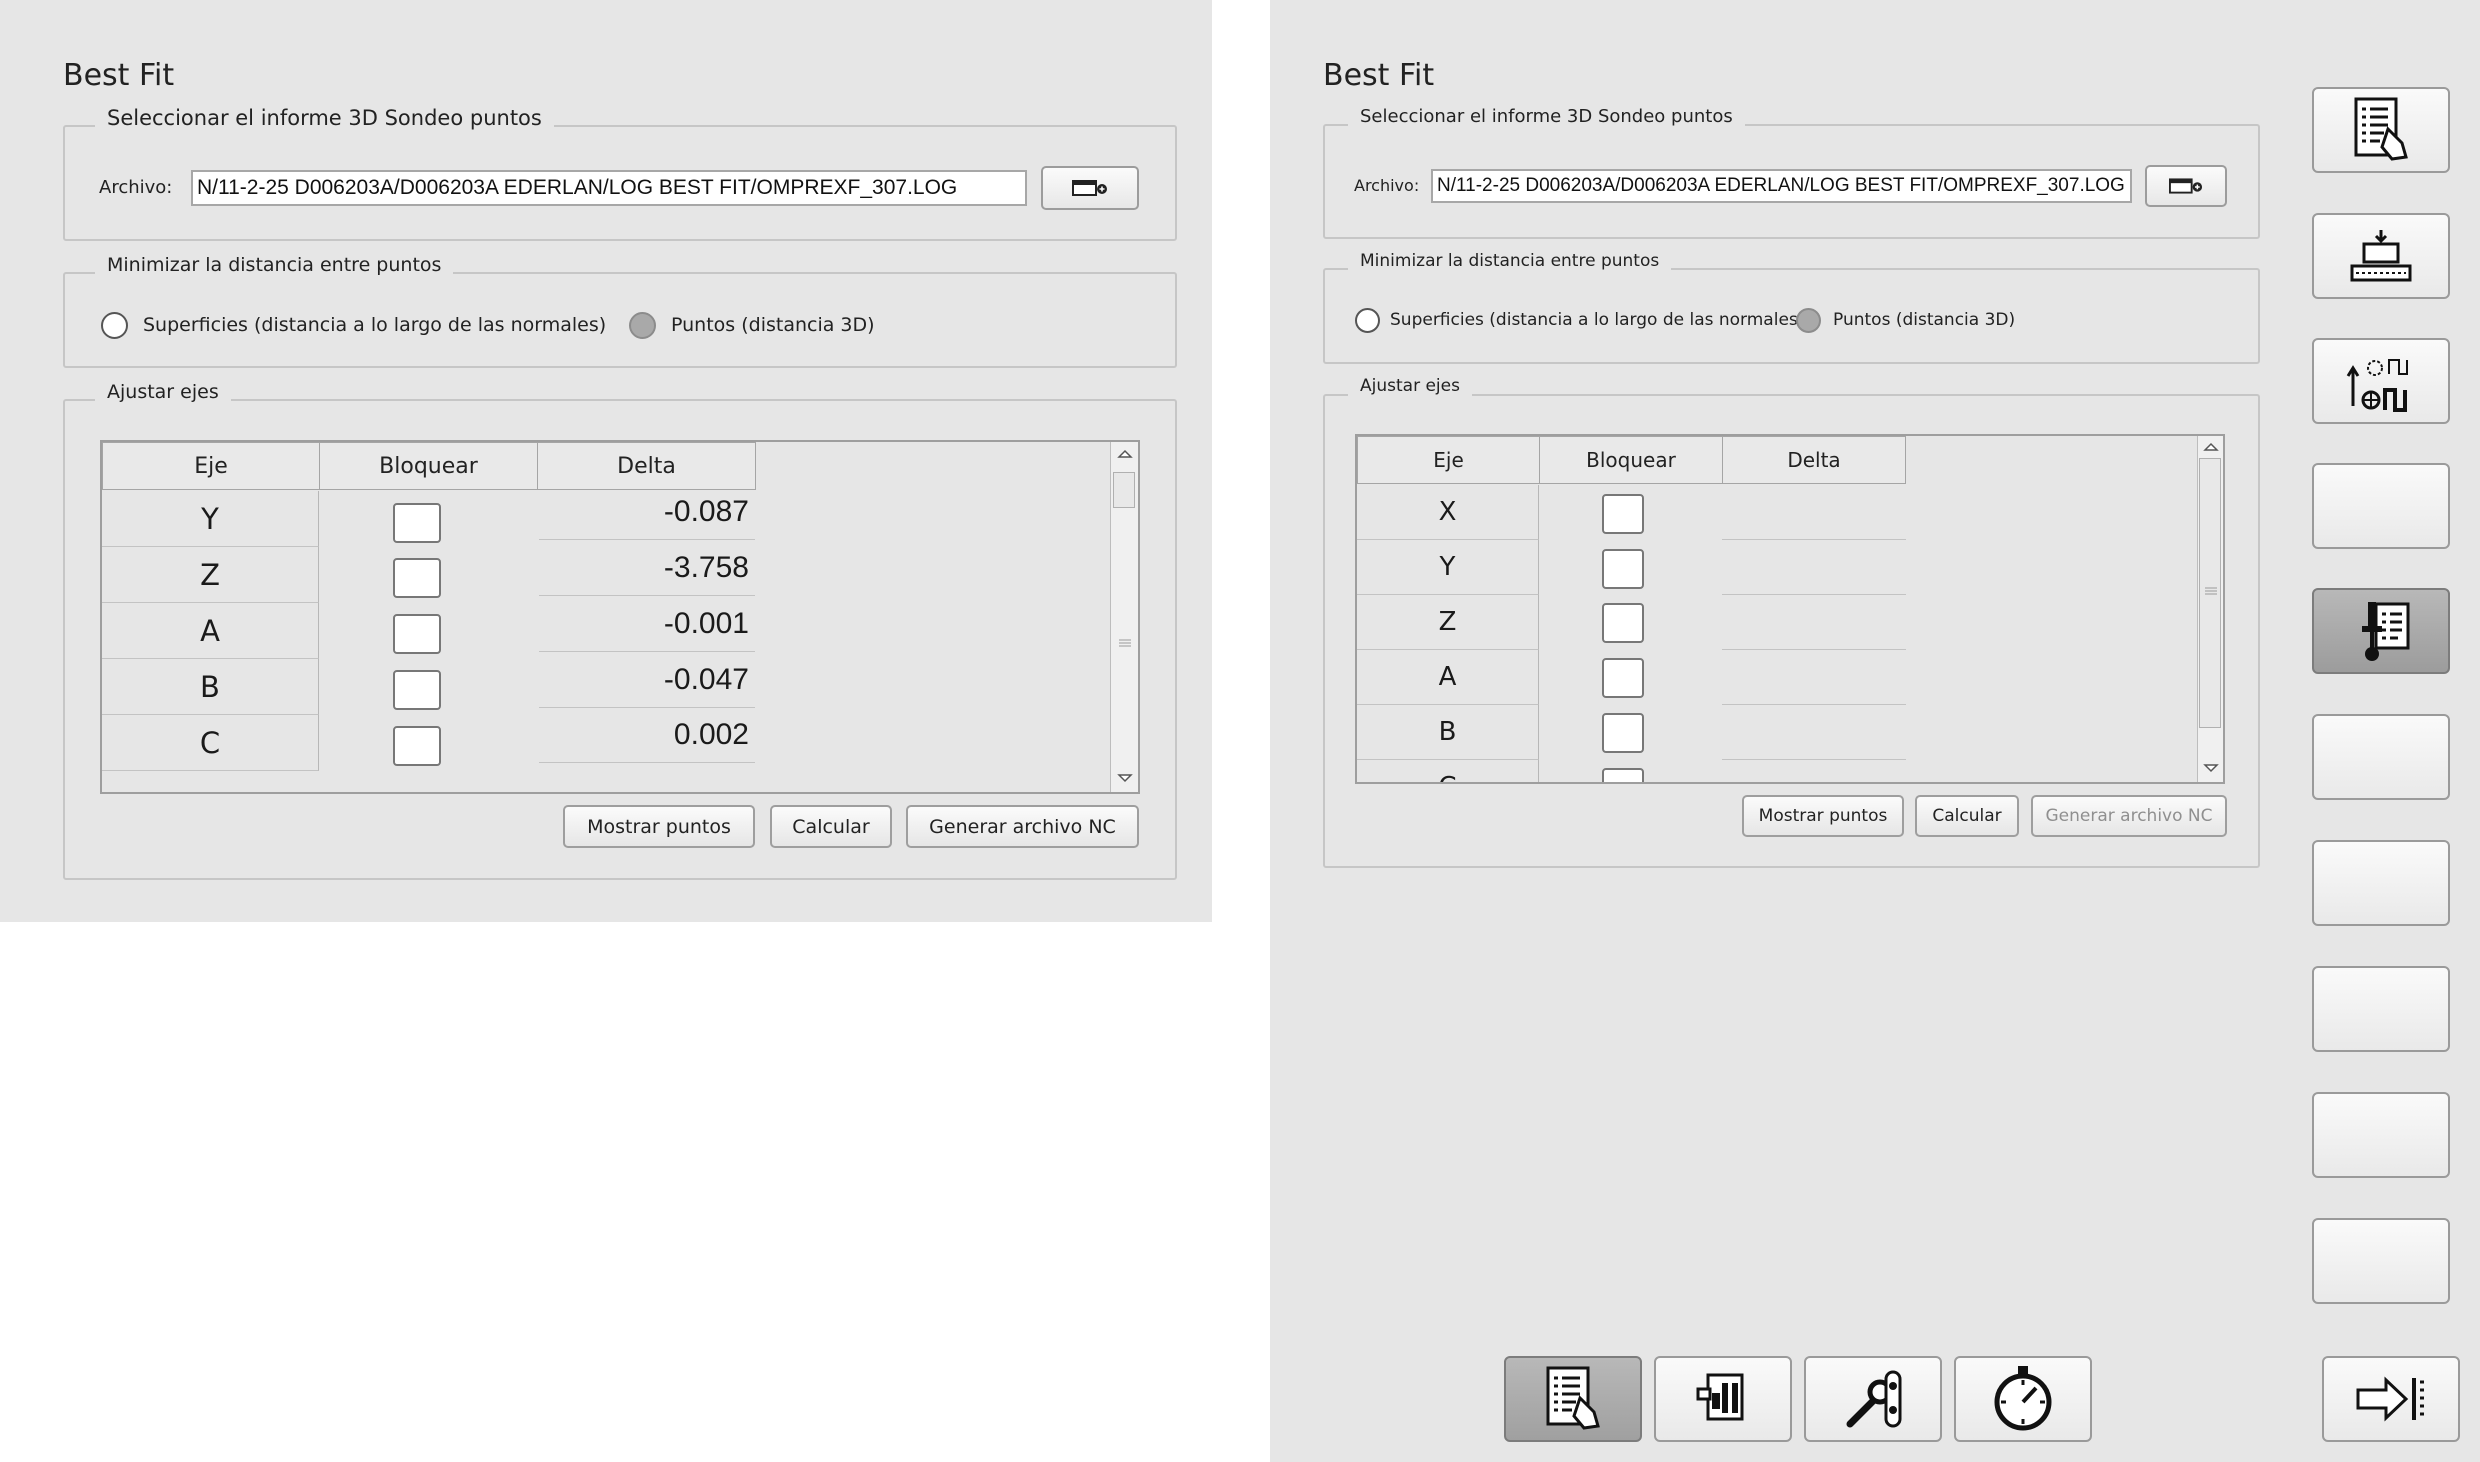  I want to click on side-button-program-list, so click(2381, 130).